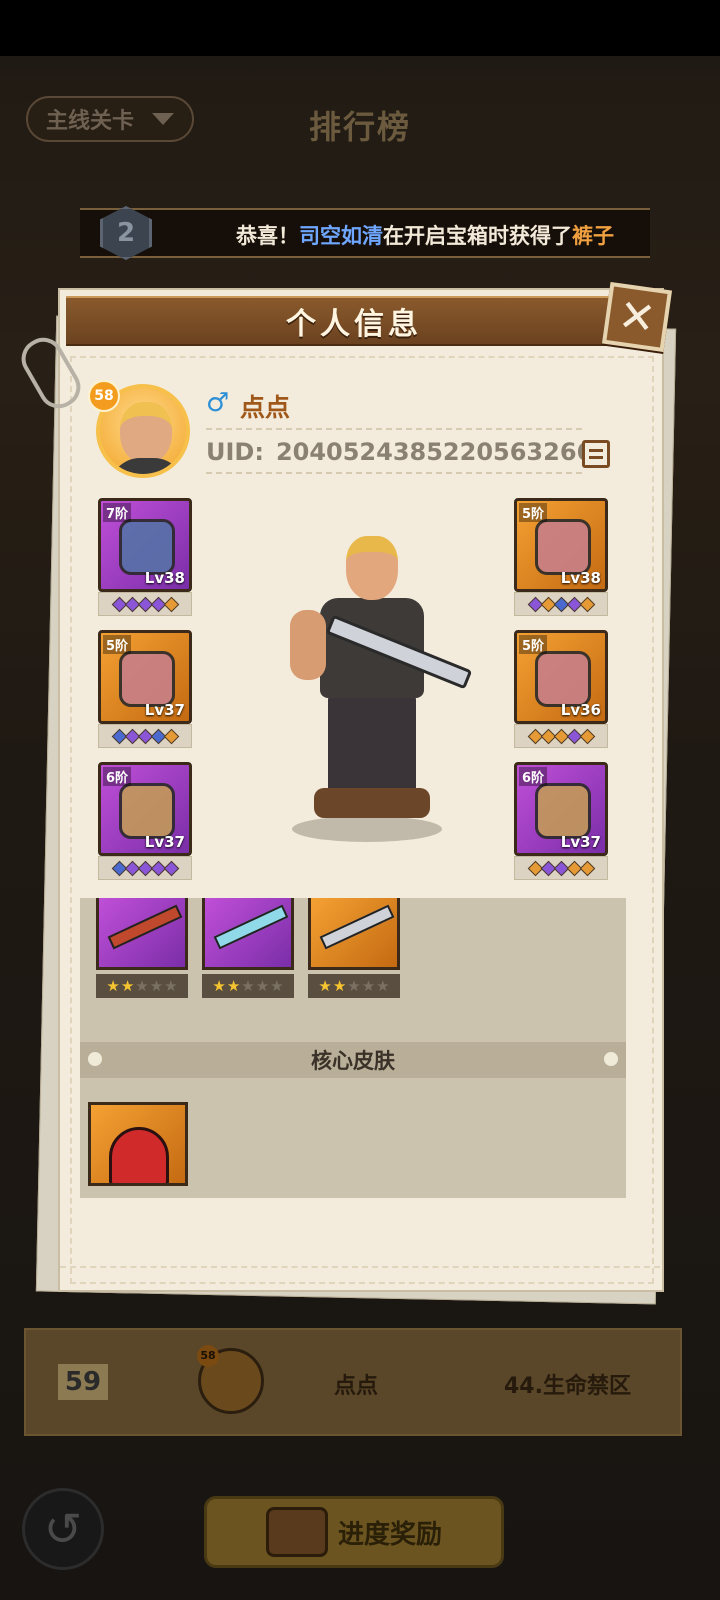  I want to click on my-rank-number: 59, so click(83, 1382).